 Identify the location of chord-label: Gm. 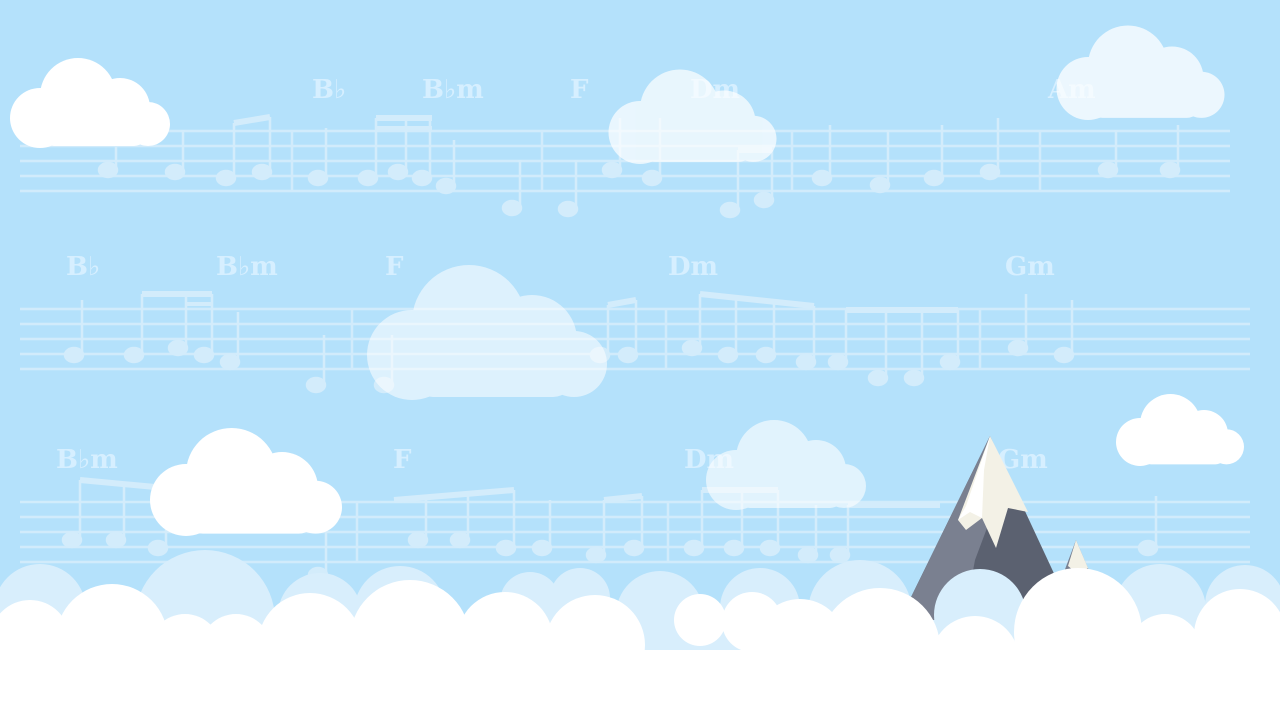
(1030, 267).